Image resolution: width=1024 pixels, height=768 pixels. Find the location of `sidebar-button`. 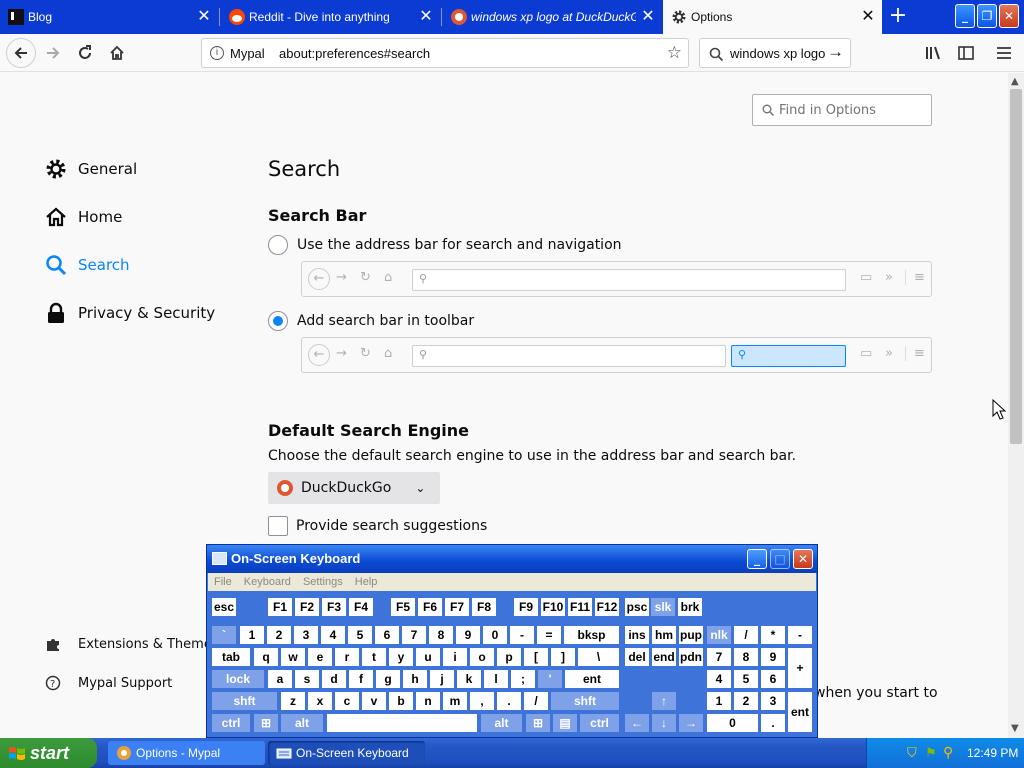

sidebar-button is located at coordinates (966, 53).